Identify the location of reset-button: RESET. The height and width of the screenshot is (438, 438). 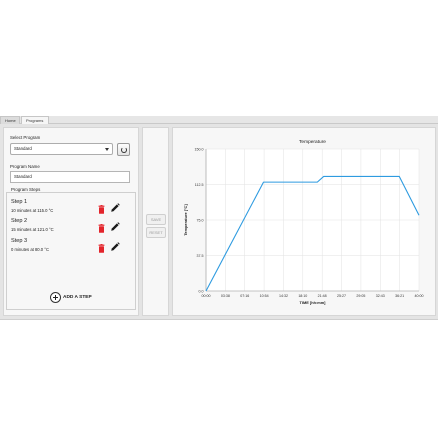
(156, 232).